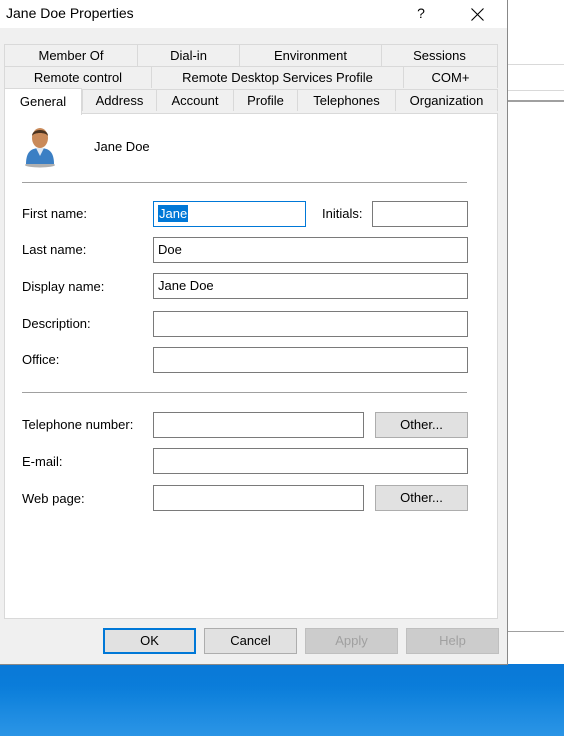 The height and width of the screenshot is (736, 564). What do you see at coordinates (452, 641) in the screenshot?
I see `help-button: Help` at bounding box center [452, 641].